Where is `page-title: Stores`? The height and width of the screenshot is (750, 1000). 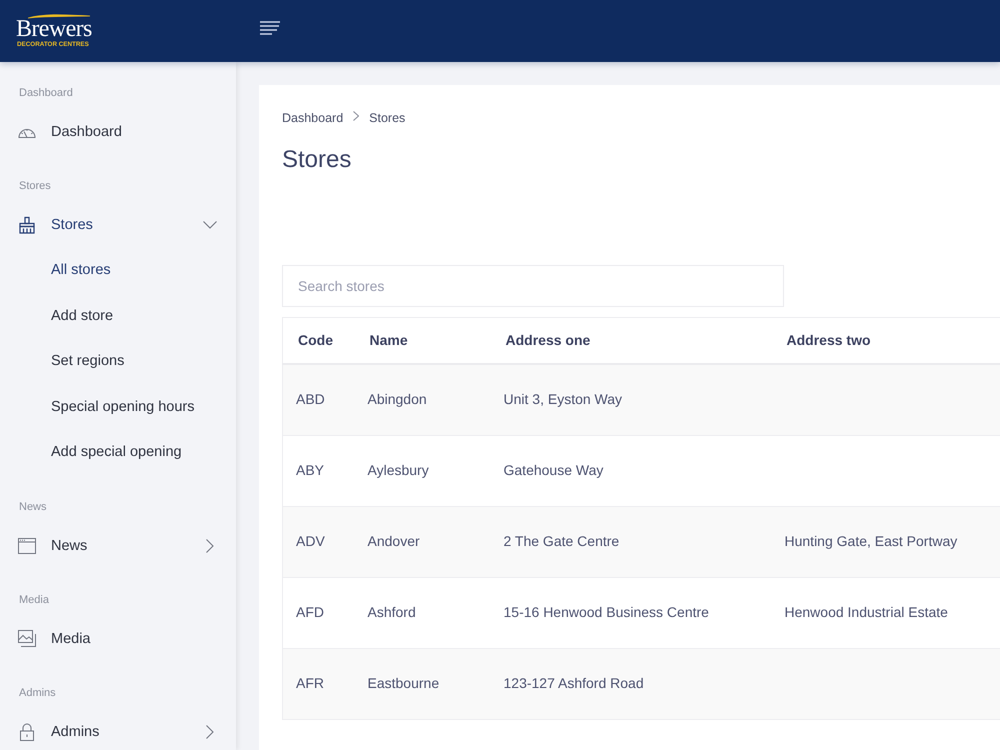 page-title: Stores is located at coordinates (317, 160).